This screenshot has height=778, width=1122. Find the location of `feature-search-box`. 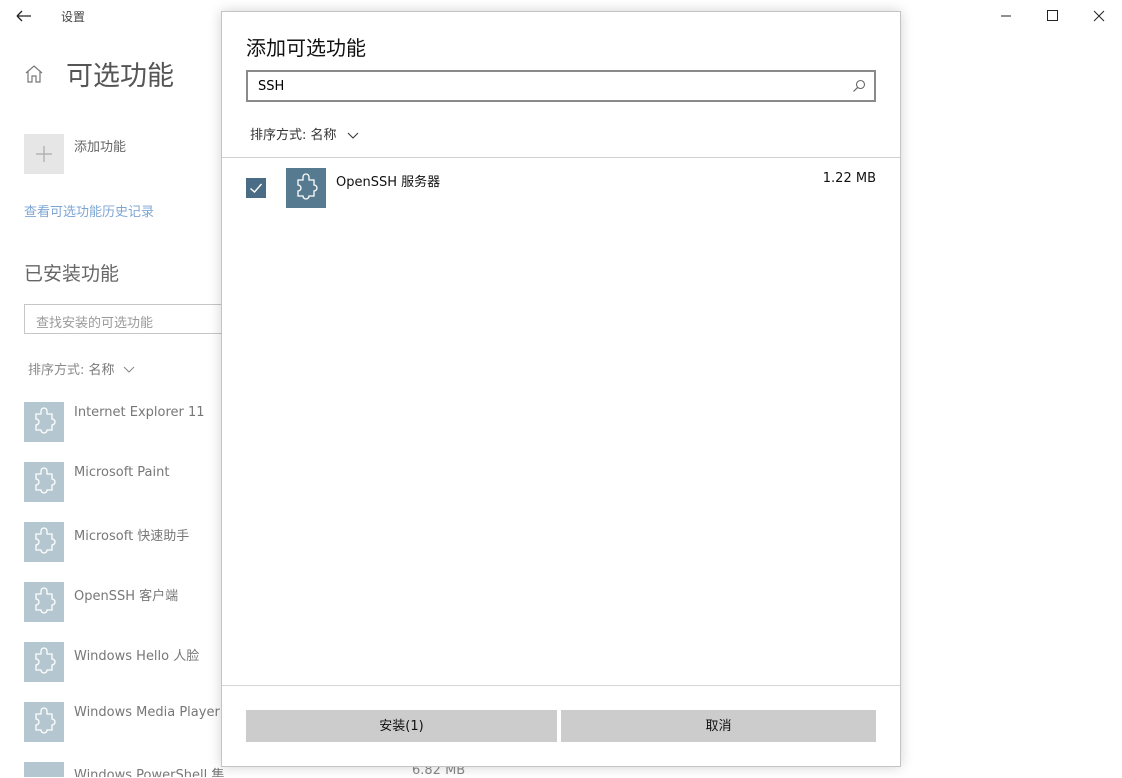

feature-search-box is located at coordinates (561, 86).